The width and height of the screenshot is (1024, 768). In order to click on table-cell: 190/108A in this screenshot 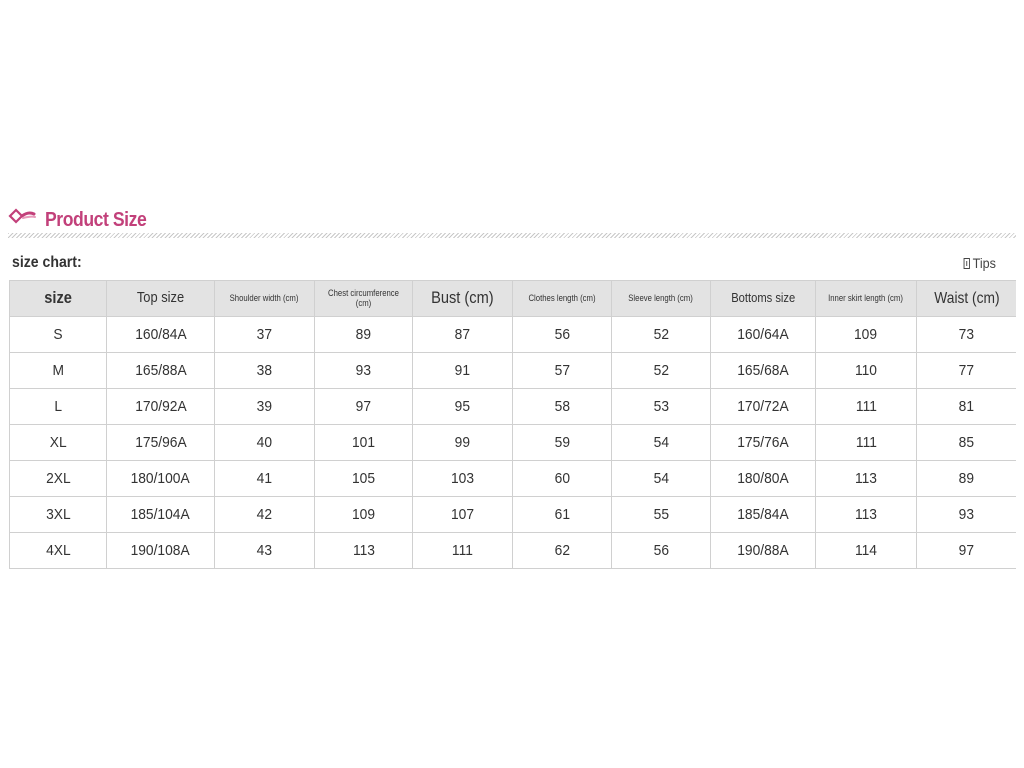, I will do `click(160, 550)`.